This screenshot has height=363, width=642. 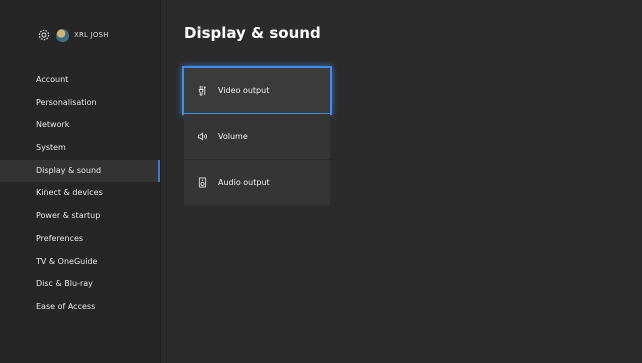 I want to click on sidebar-item-kinect-devices: Kinect & devices, so click(x=80, y=193).